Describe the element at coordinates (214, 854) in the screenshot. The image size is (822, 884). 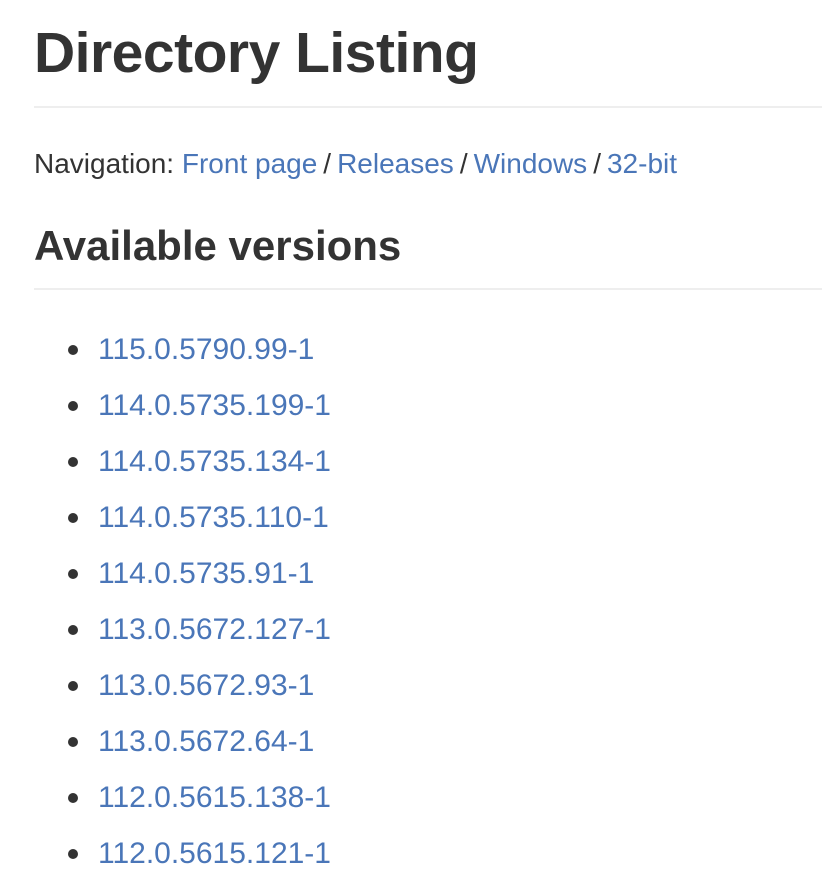
I see `version-link: 112.0.5615.121-1` at that location.